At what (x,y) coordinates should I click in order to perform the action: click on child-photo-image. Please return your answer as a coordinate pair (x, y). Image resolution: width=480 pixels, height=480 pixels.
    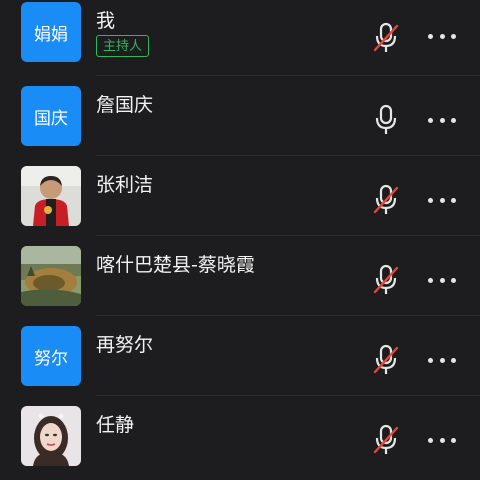
    Looking at the image, I should click on (51, 196).